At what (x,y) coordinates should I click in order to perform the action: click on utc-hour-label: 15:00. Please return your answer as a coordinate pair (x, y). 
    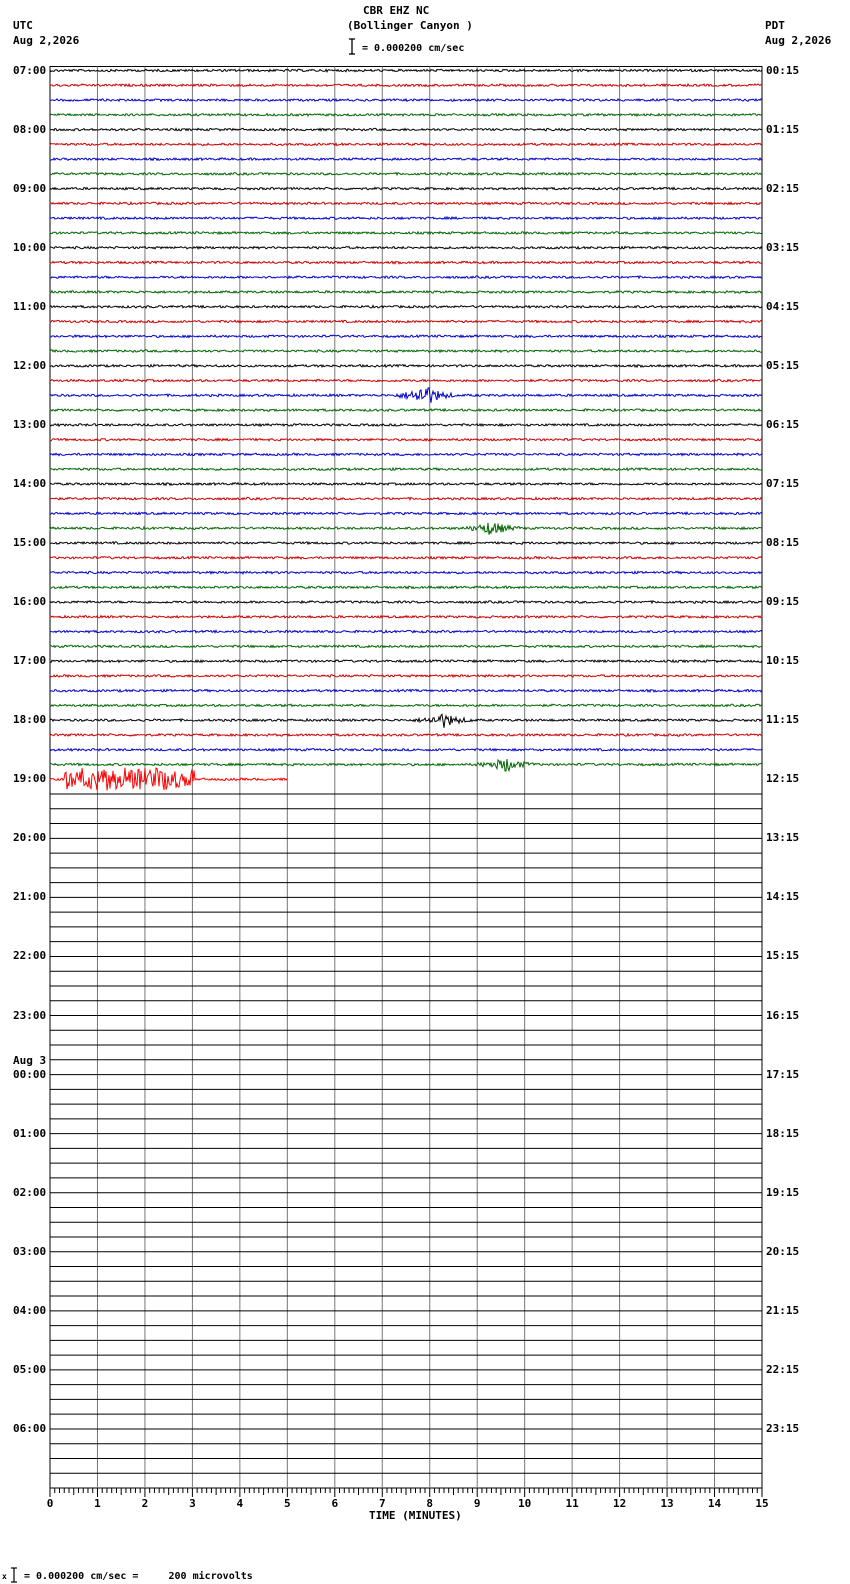
    Looking at the image, I should click on (30, 542).